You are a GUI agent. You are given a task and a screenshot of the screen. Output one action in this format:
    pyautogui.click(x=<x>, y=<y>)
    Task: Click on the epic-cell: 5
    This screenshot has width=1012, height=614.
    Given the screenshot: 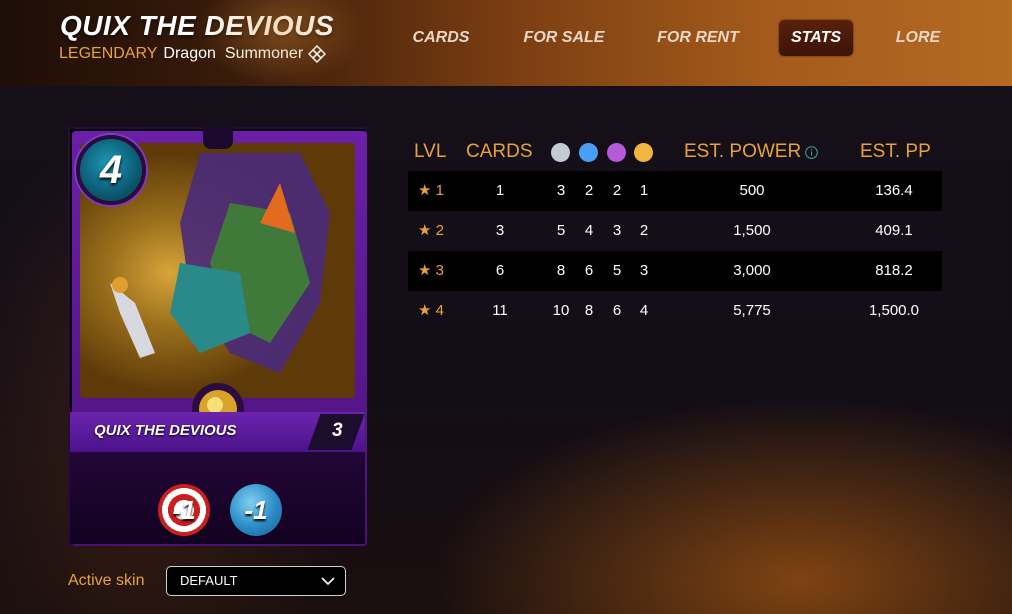 What is the action you would take?
    pyautogui.click(x=617, y=270)
    